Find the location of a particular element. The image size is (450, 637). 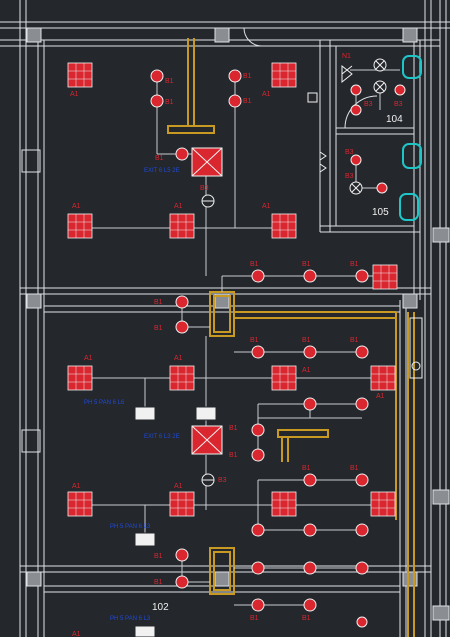

panel-note: PH 5 PAN 6 L6 is located at coordinates (104, 403).